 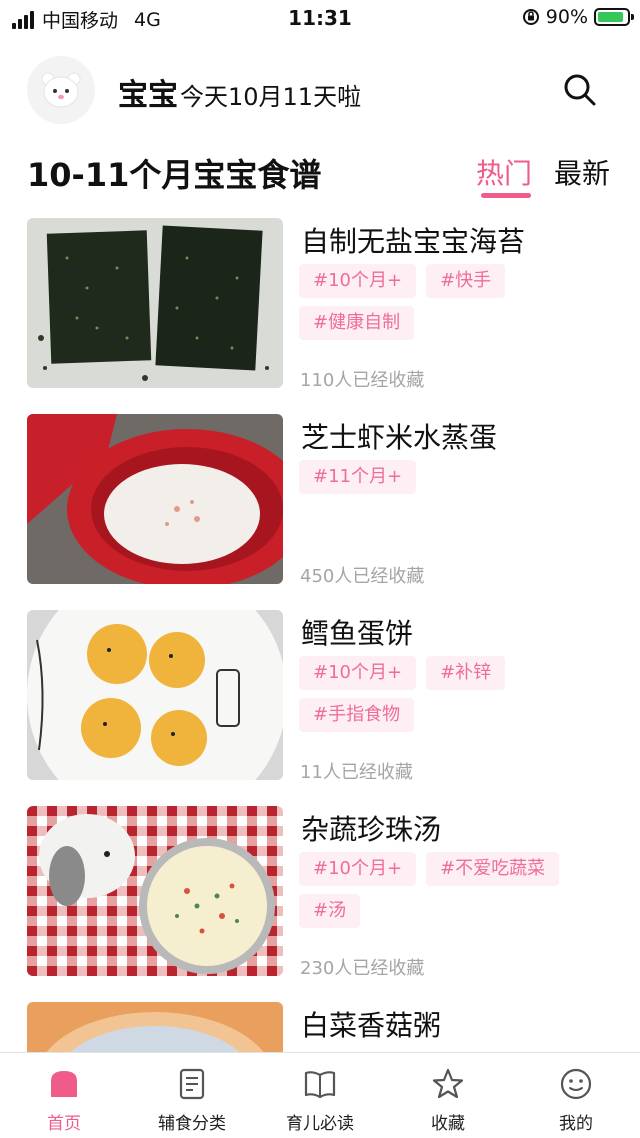 What do you see at coordinates (448, 1084) in the screenshot?
I see `star-icon` at bounding box center [448, 1084].